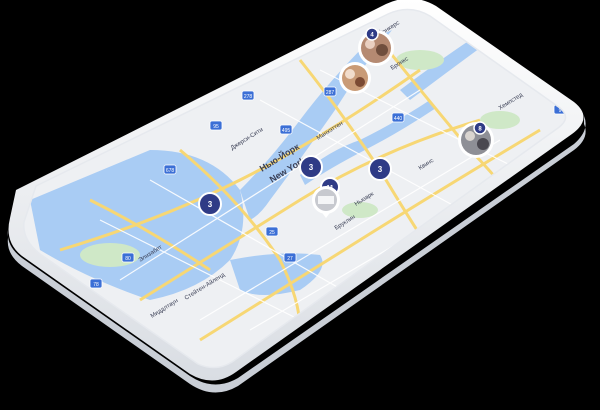  I want to click on highway-shield-number: 278, so click(248, 97).